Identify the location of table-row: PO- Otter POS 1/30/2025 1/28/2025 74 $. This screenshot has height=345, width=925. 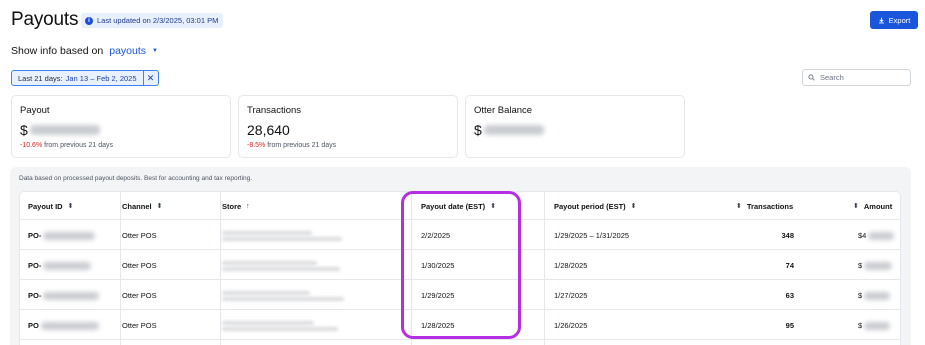
(460, 265).